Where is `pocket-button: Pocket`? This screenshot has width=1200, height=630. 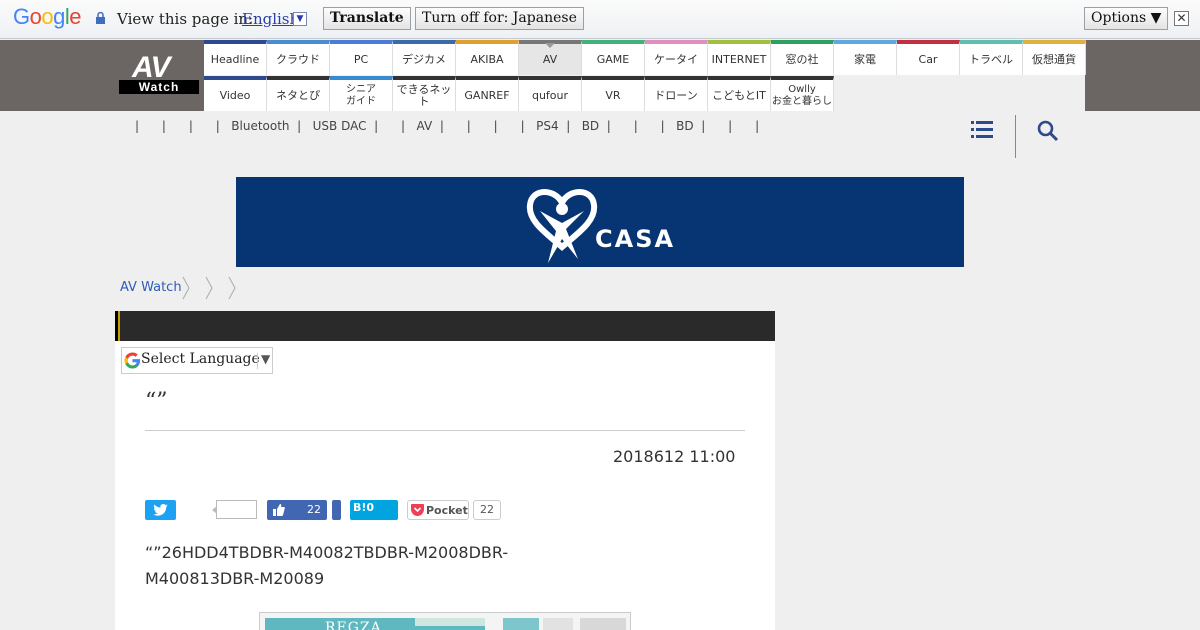 pocket-button: Pocket is located at coordinates (438, 510).